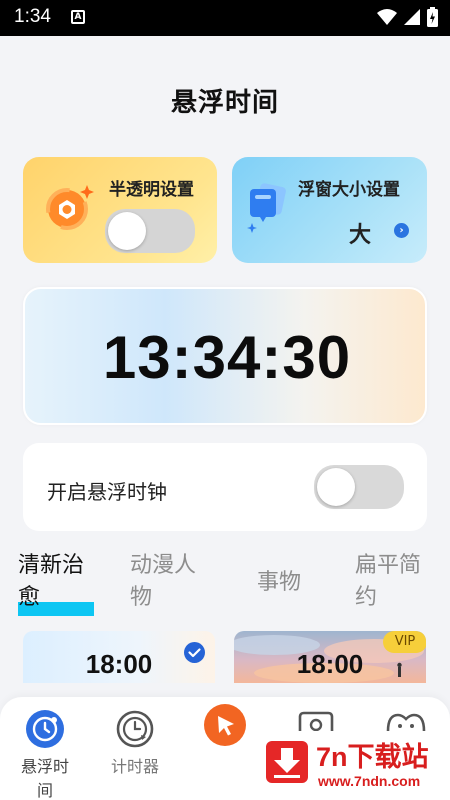 The height and width of the screenshot is (800, 450). I want to click on signal-icon, so click(412, 17).